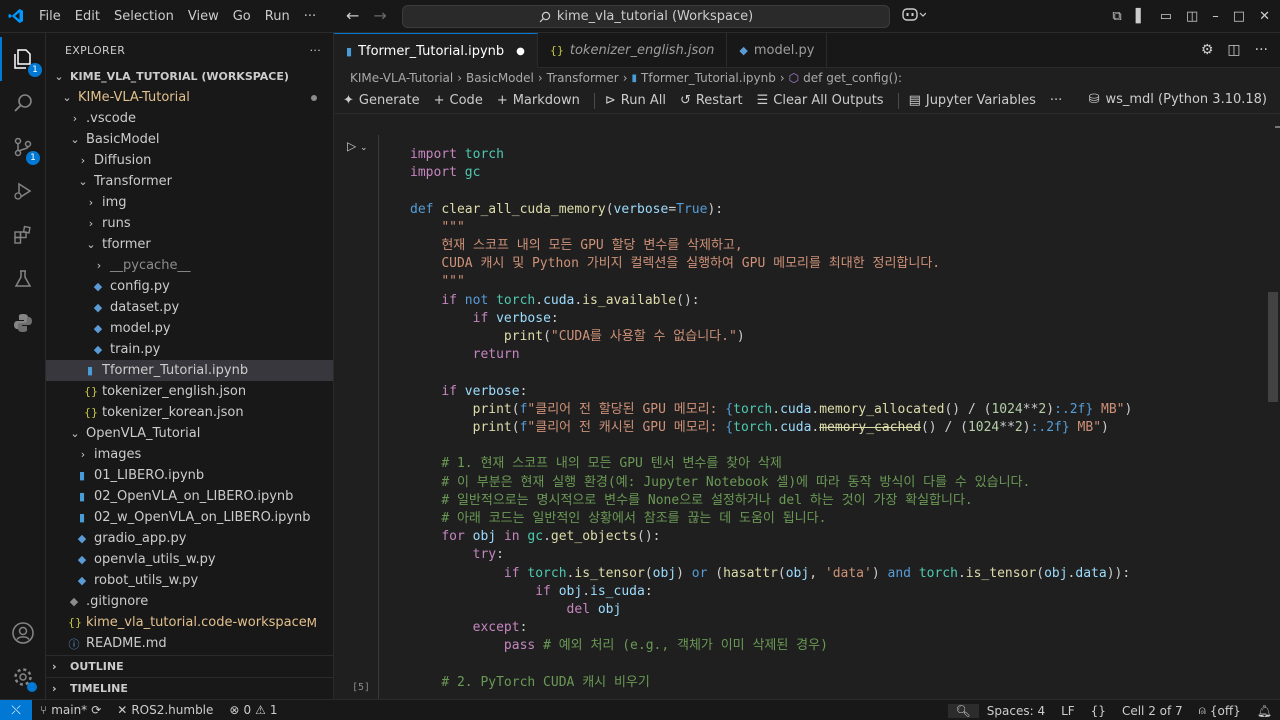 This screenshot has height=720, width=1280. What do you see at coordinates (189, 391) in the screenshot?
I see `tree-file: {} tokenizer_english.json` at bounding box center [189, 391].